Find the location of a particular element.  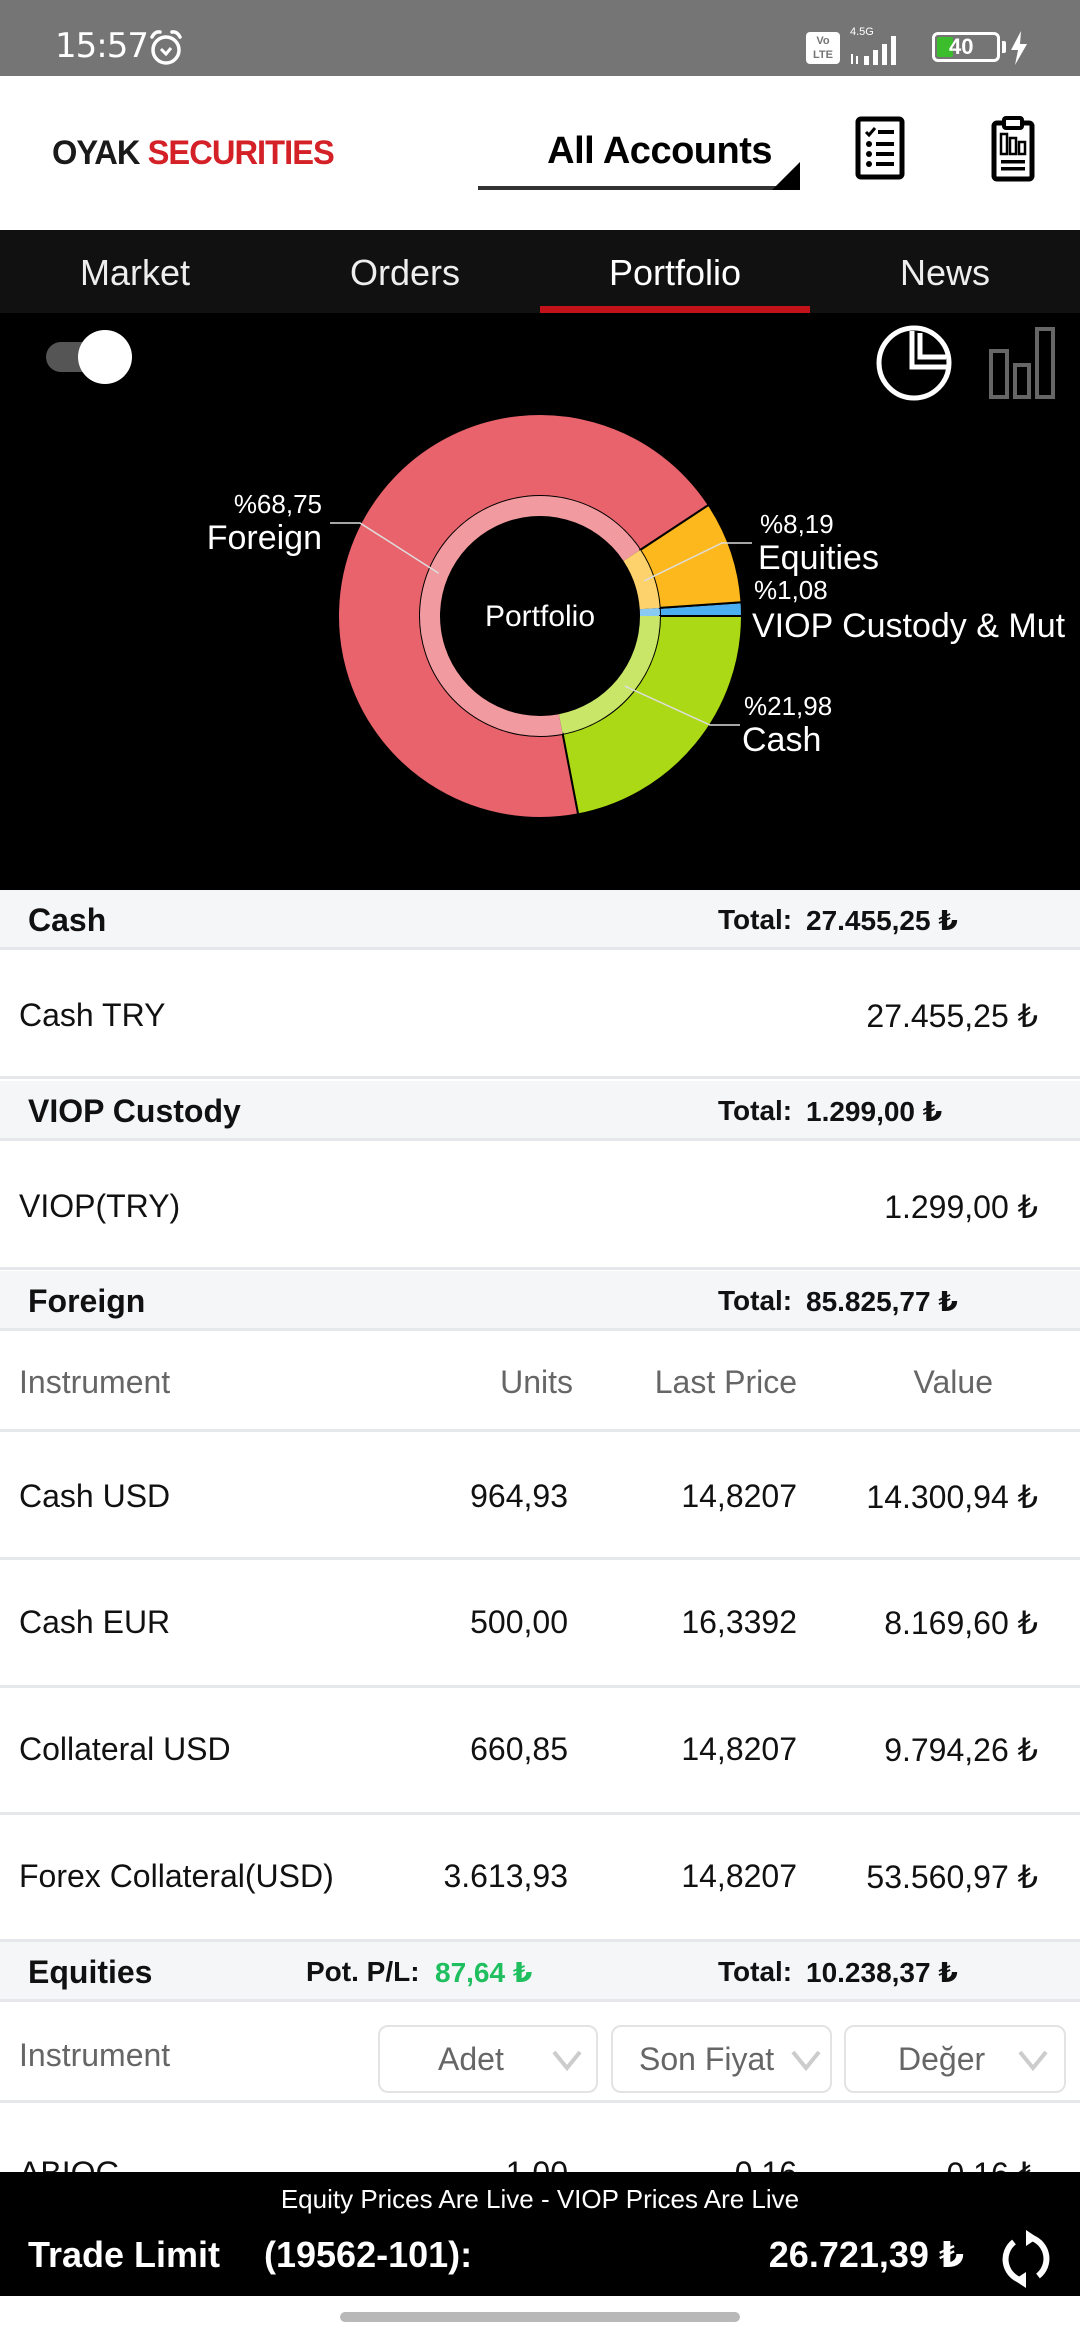

table-row: Cash TRY 27.455,25 ₺ is located at coordinates (540, 1016).